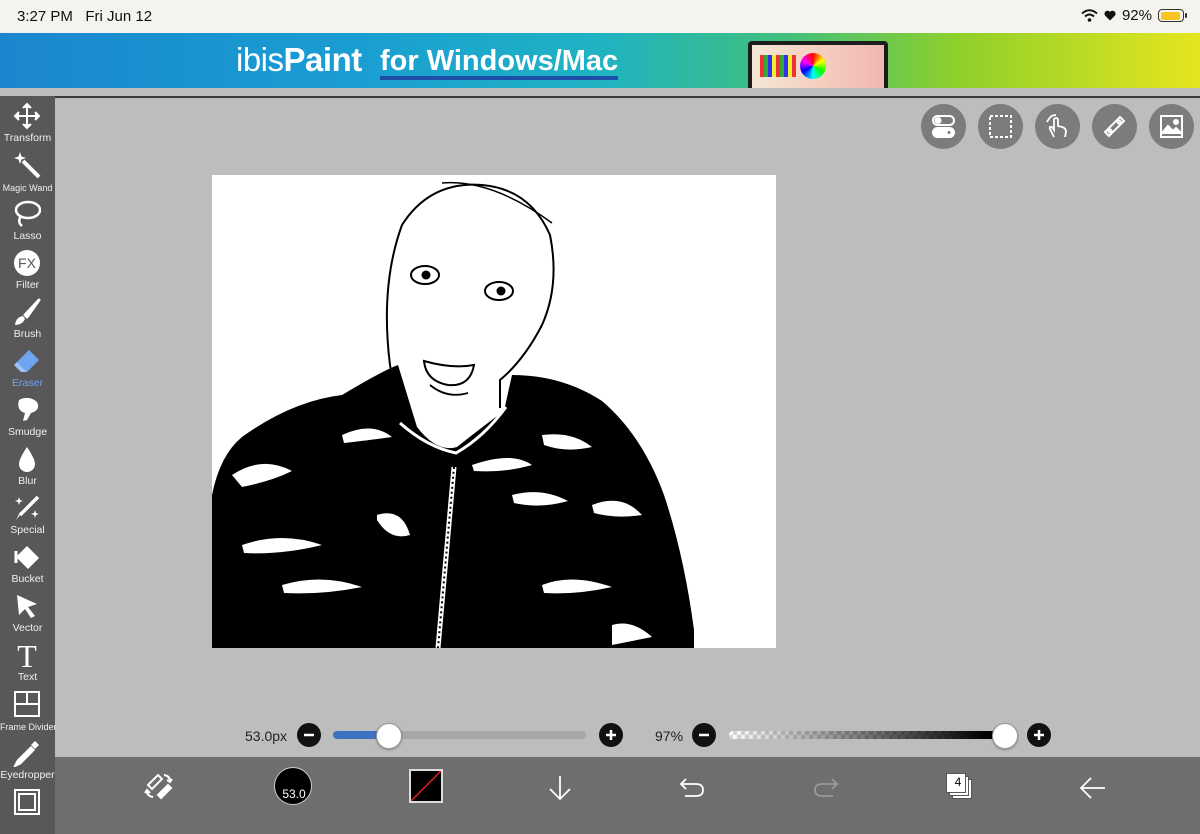  I want to click on color-swatch, so click(426, 786).